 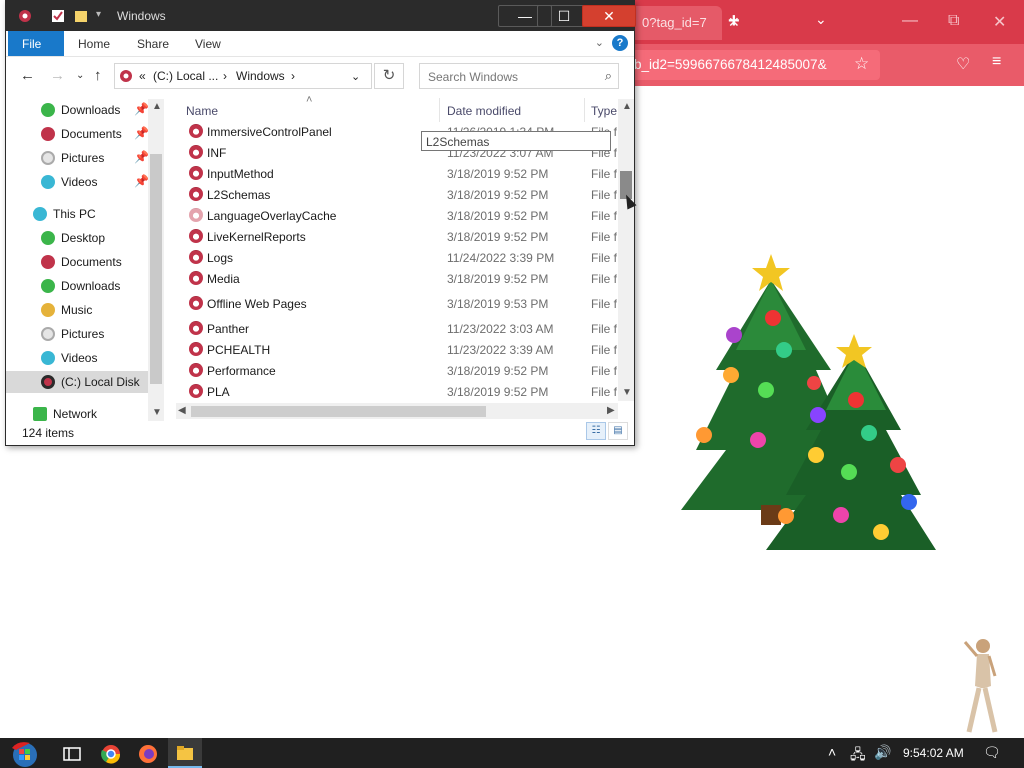 What do you see at coordinates (85, 182) in the screenshot?
I see `nav-item-videos: Videos 📌` at bounding box center [85, 182].